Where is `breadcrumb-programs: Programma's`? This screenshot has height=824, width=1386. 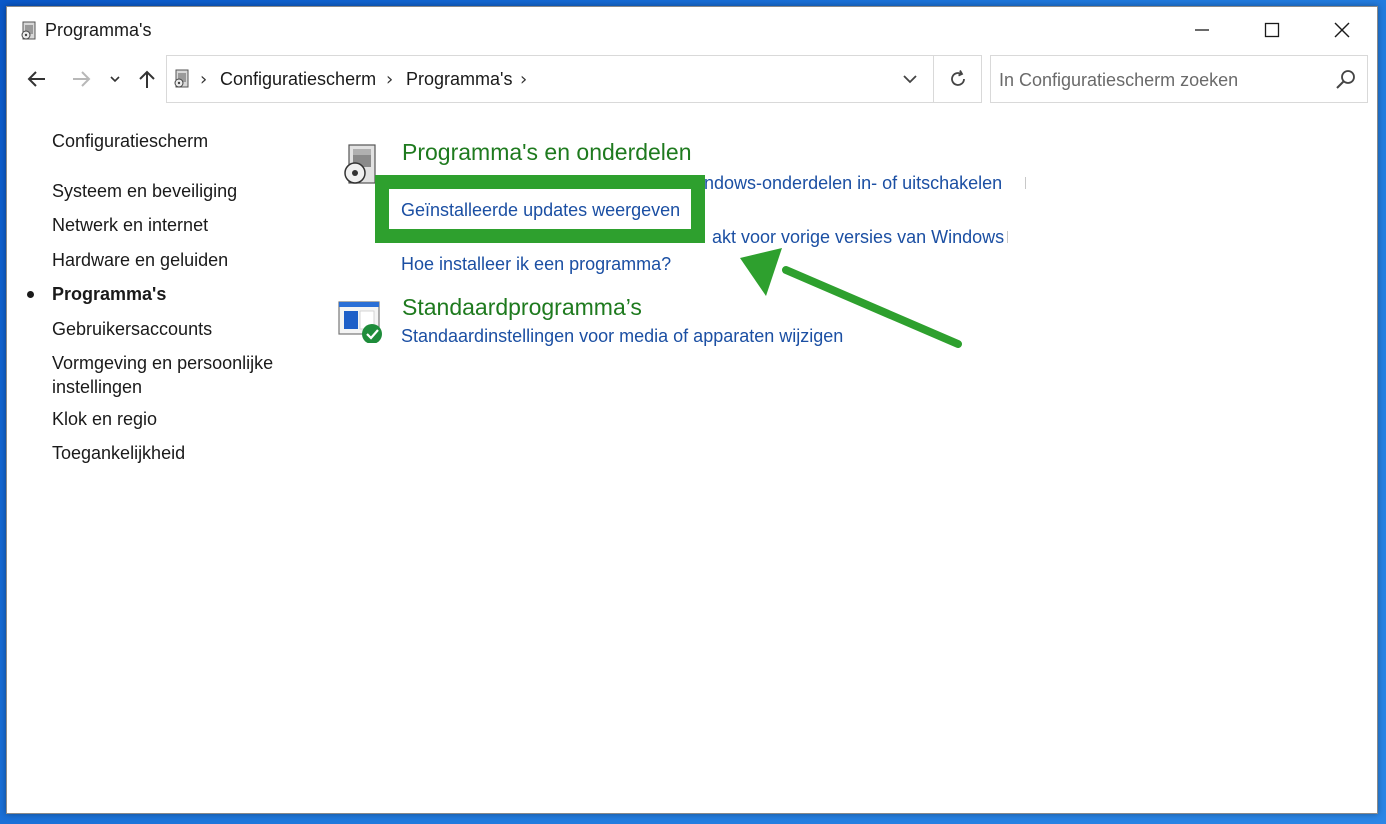
breadcrumb-programs: Programma's is located at coordinates (459, 79).